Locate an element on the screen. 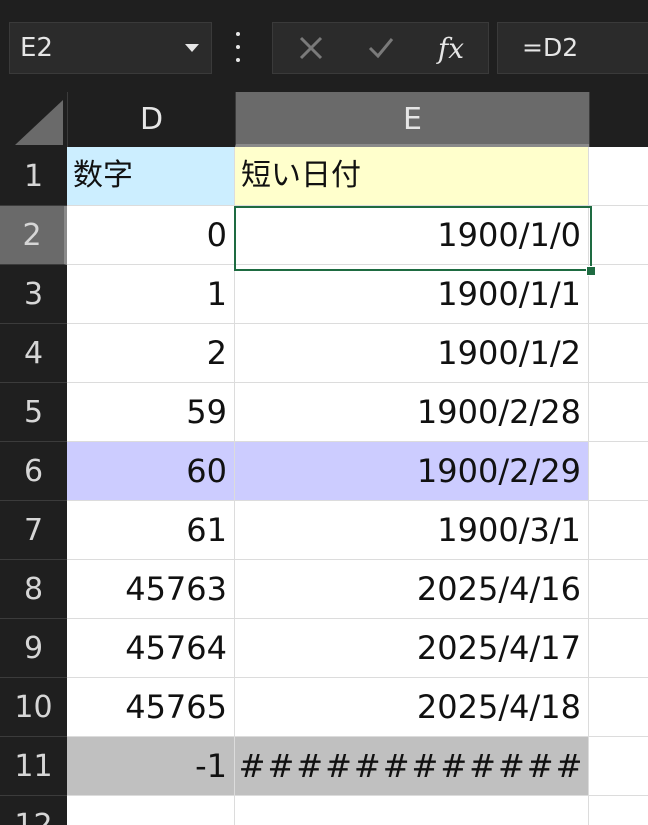 Image resolution: width=648 pixels, height=825 pixels. table-row: -1 ############ is located at coordinates (357, 766).